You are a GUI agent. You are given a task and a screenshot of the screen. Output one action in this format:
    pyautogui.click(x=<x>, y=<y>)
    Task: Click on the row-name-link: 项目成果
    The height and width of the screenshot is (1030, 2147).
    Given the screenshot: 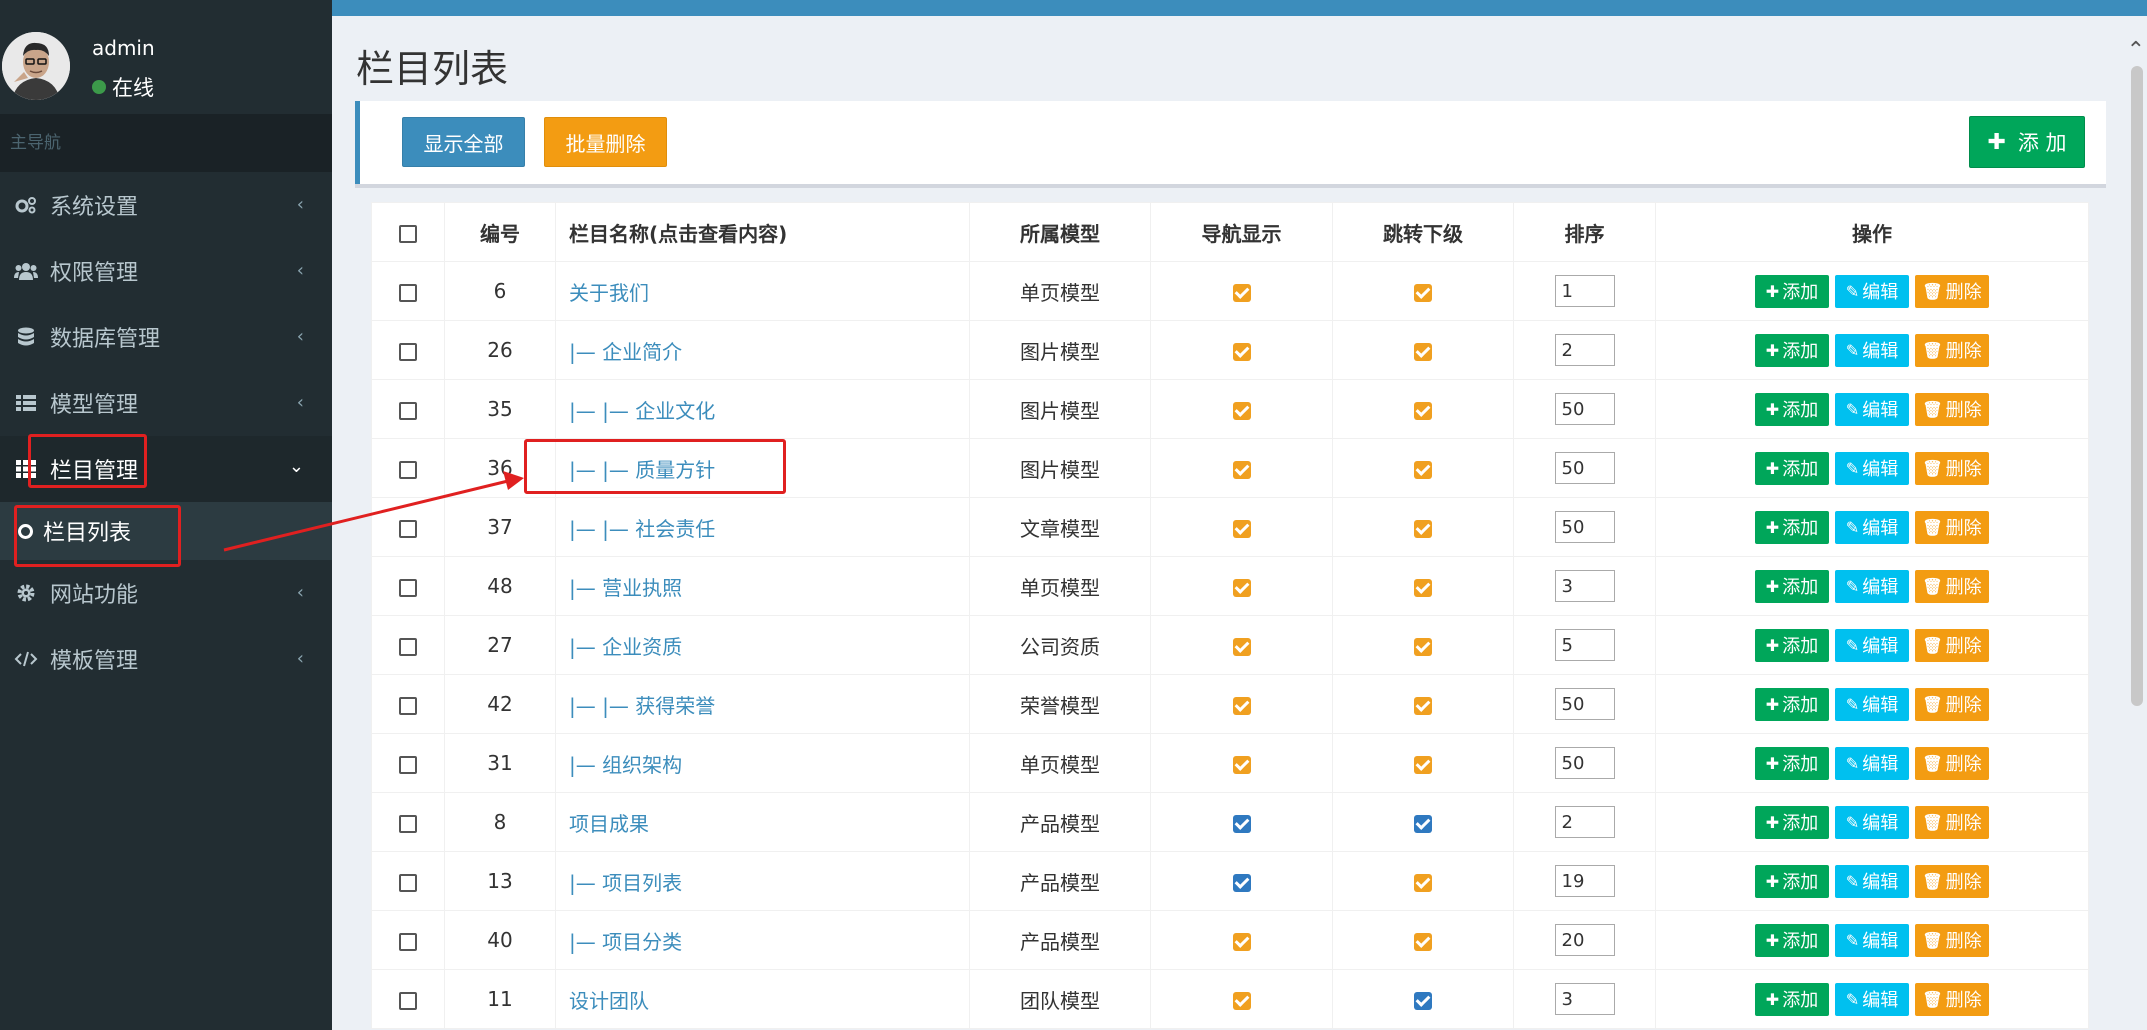 What is the action you would take?
    pyautogui.click(x=762, y=822)
    